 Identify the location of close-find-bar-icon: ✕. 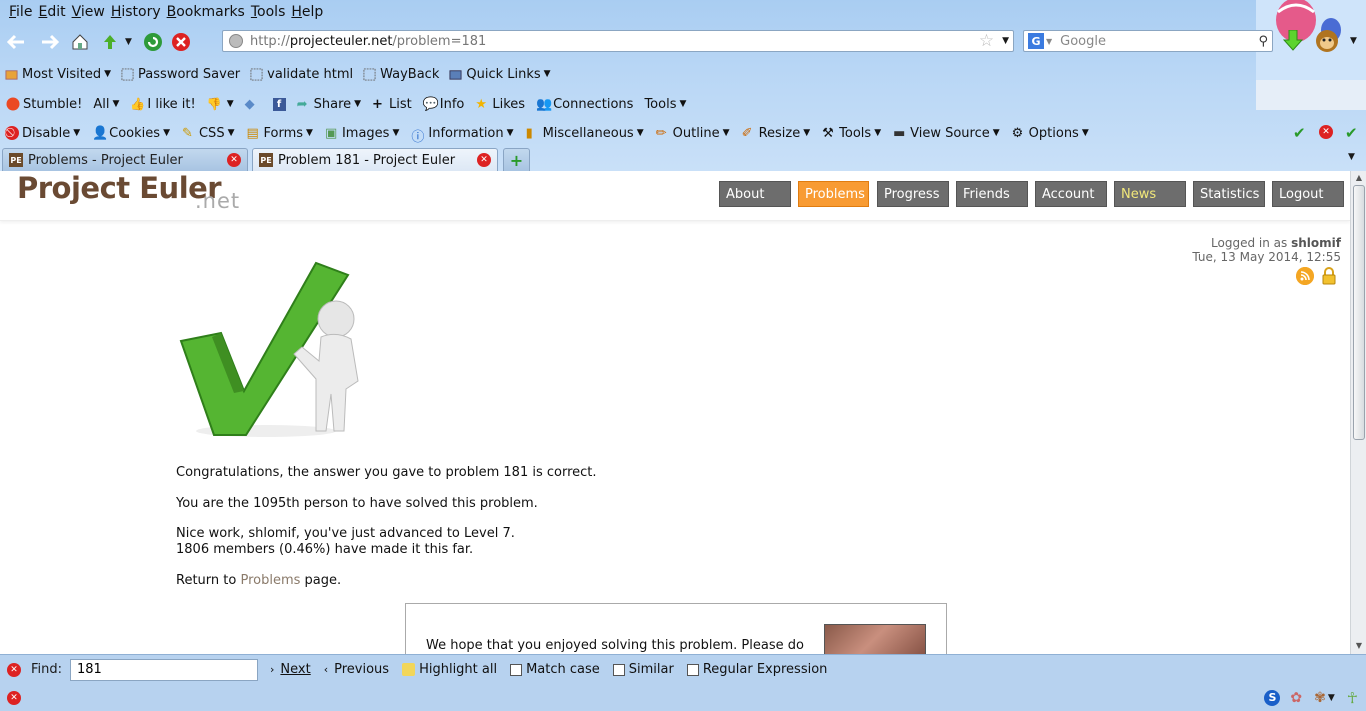
(14, 669).